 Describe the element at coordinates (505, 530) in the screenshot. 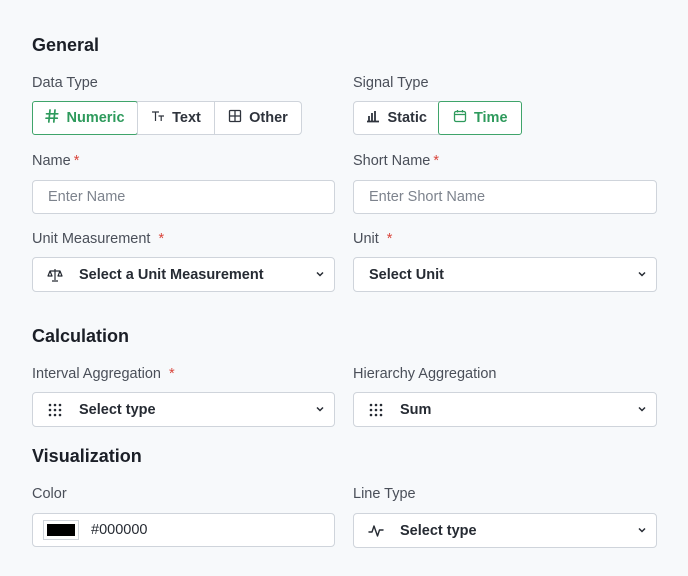

I see `line-type-select: Select type` at that location.